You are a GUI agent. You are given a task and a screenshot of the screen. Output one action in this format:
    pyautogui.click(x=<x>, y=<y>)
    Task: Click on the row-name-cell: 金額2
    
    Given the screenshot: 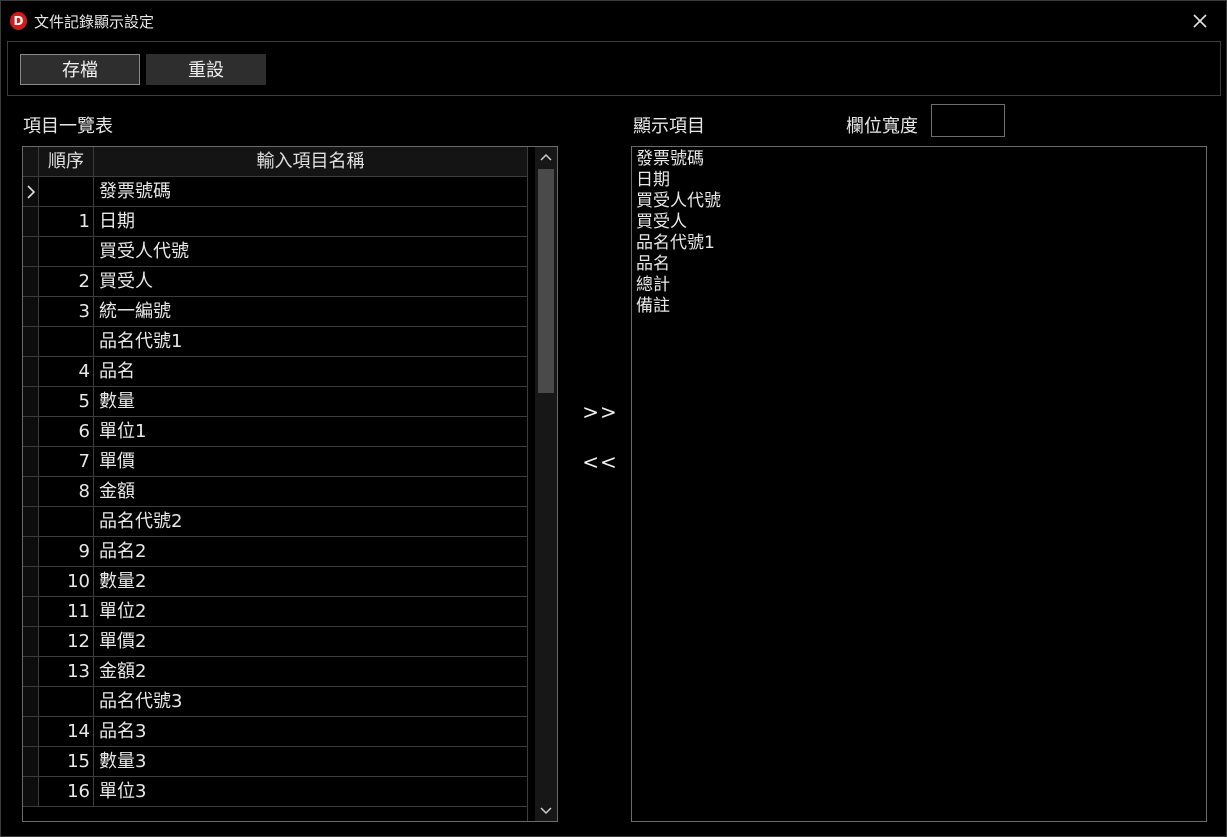 What is the action you would take?
    pyautogui.click(x=310, y=671)
    